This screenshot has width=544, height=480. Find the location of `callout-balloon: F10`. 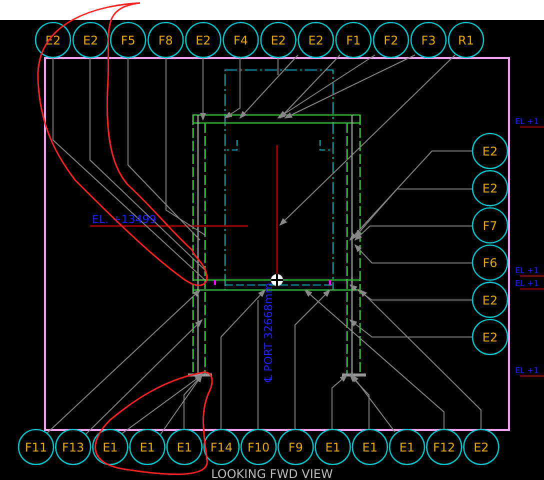

callout-balloon: F10 is located at coordinates (258, 447).